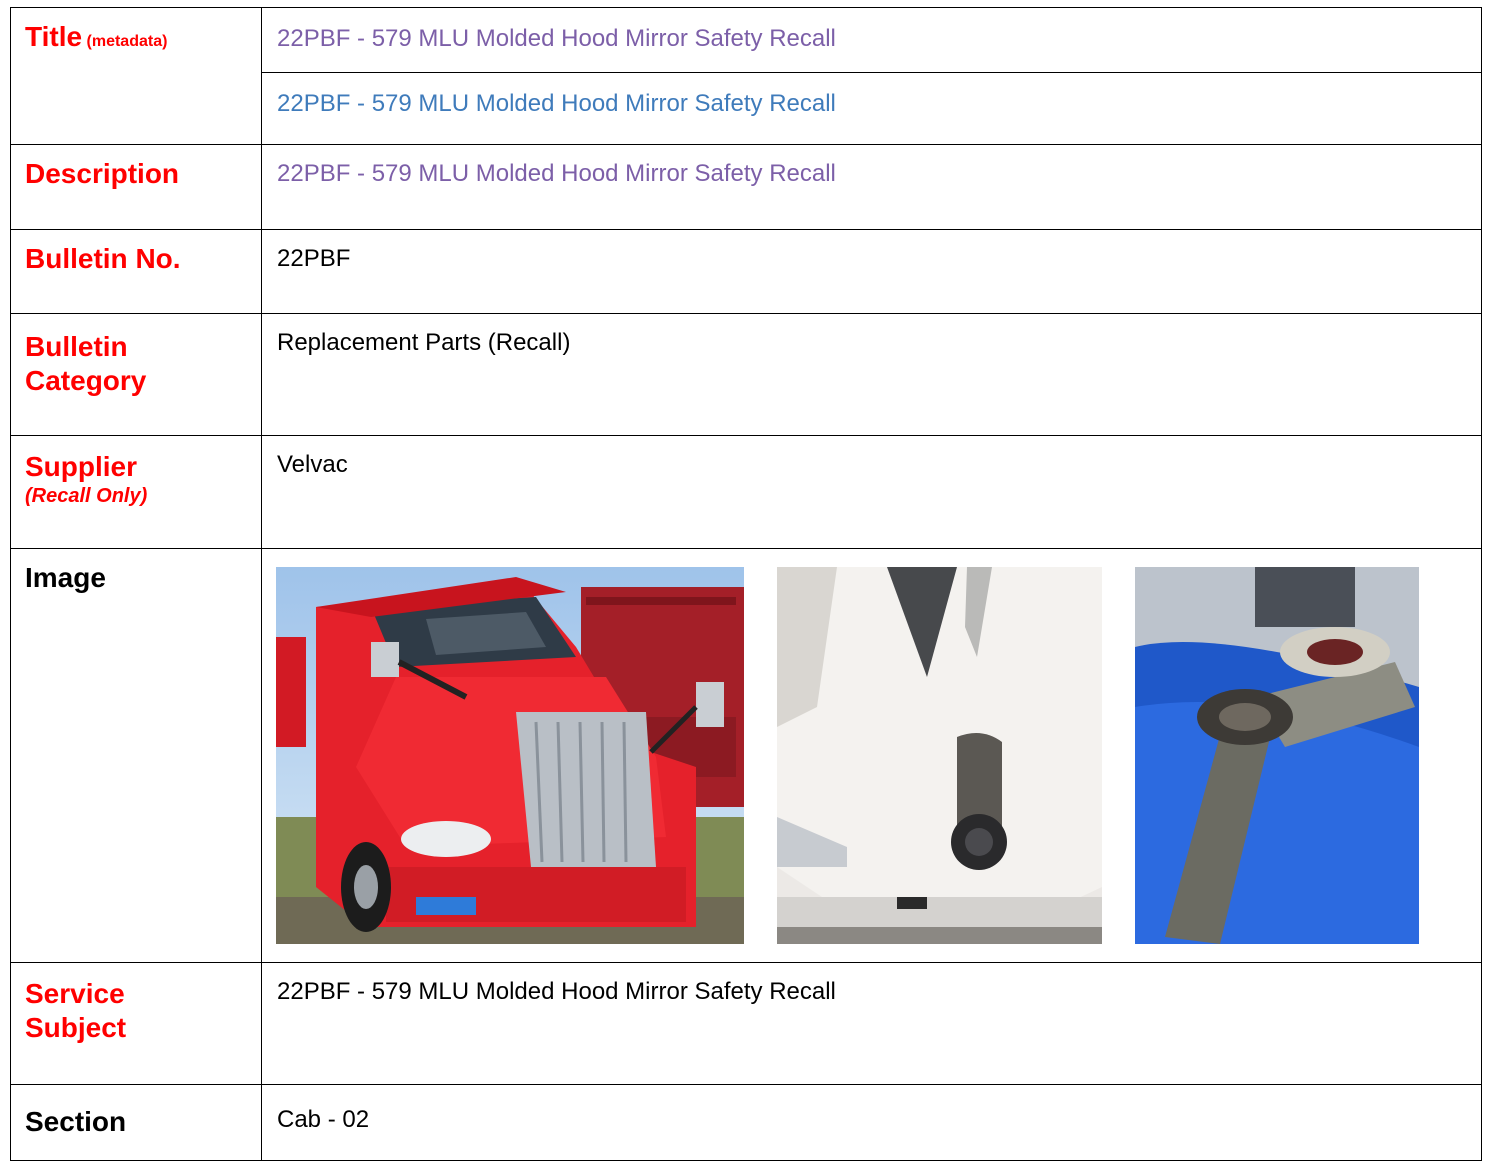 This screenshot has width=1489, height=1161. What do you see at coordinates (102, 173) in the screenshot?
I see `description-label: Description` at bounding box center [102, 173].